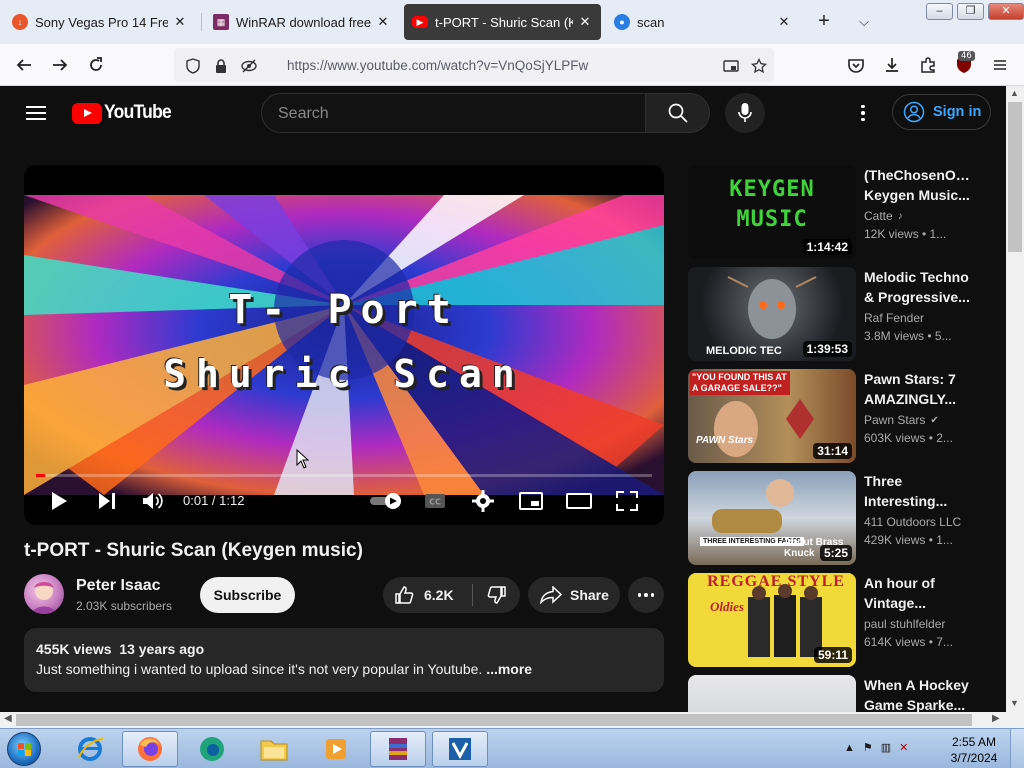 Image resolution: width=1024 pixels, height=768 pixels. What do you see at coordinates (249, 66) in the screenshot?
I see `tracking-protection-icon` at bounding box center [249, 66].